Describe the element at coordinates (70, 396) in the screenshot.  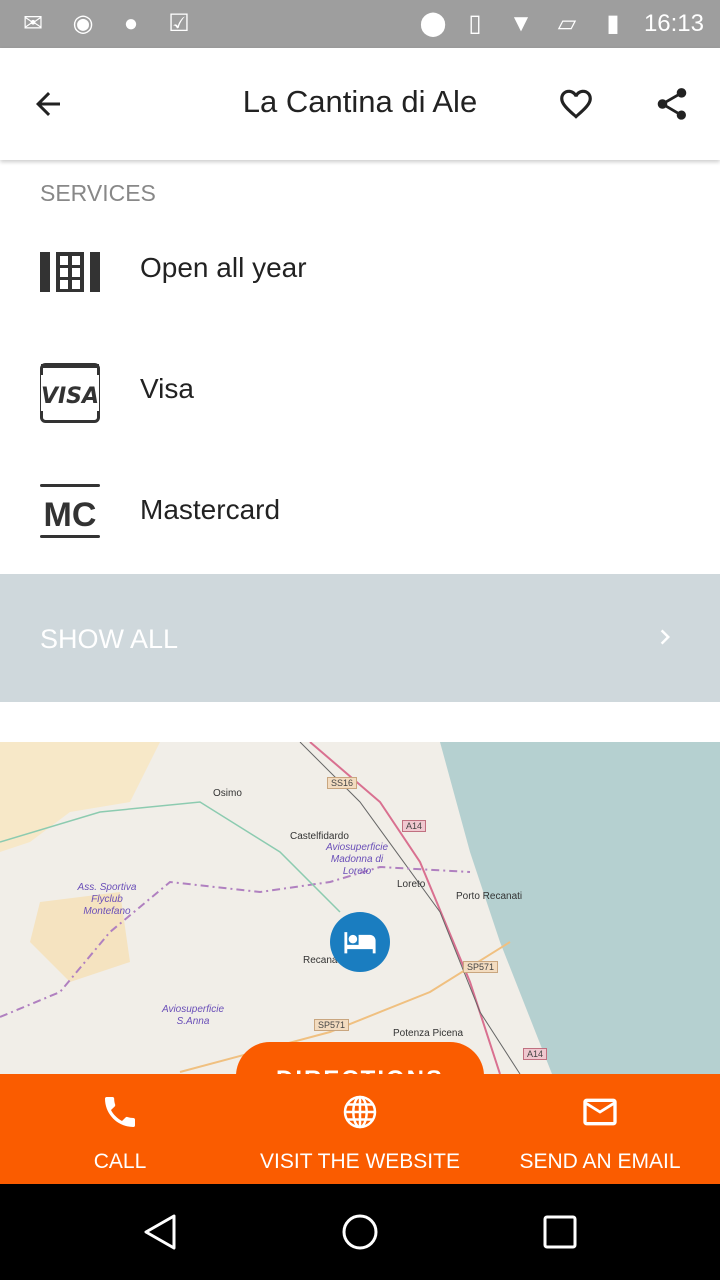
I see `svg-text: VISA` at that location.